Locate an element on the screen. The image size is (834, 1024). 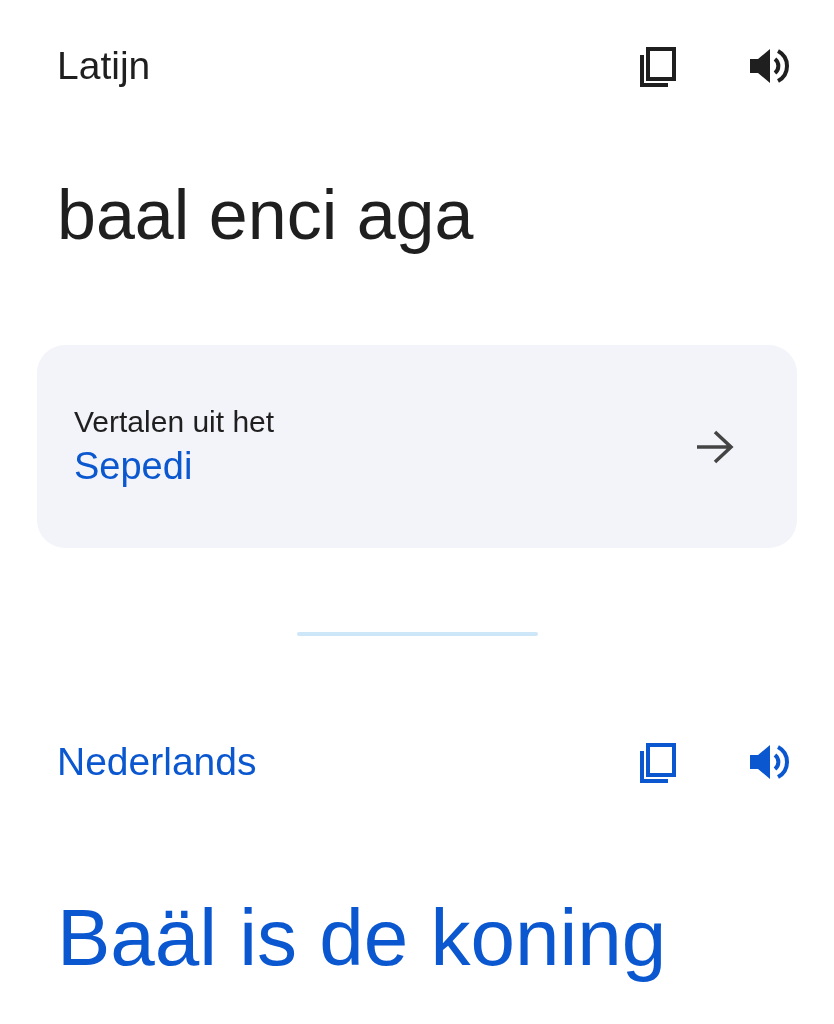
card-prompt: Vertalen uit het is located at coordinates (174, 422).